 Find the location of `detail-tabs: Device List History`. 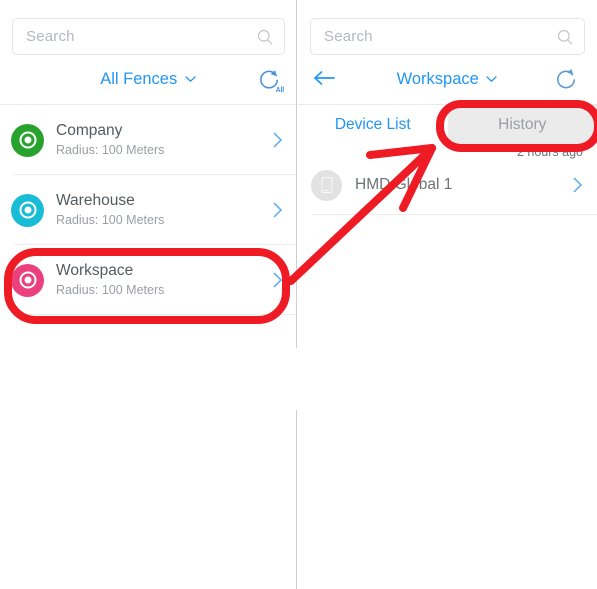

detail-tabs: Device List History is located at coordinates (447, 124).